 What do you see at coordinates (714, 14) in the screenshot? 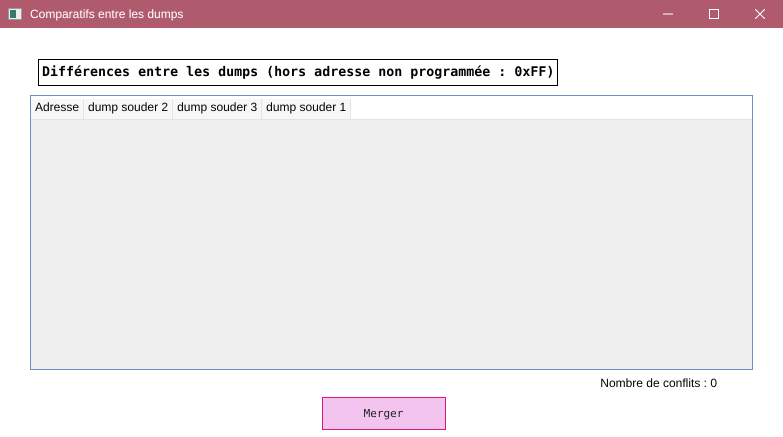
I see `maximize-icon` at bounding box center [714, 14].